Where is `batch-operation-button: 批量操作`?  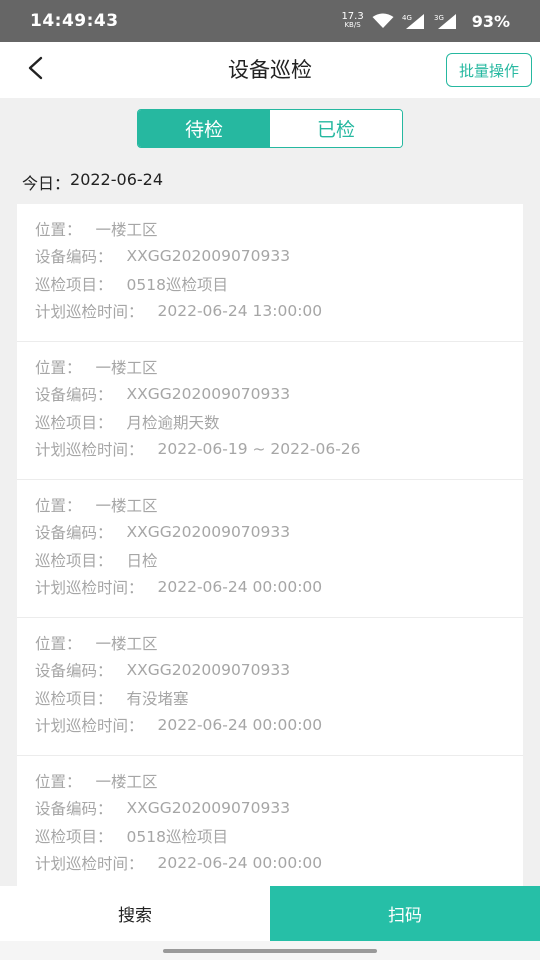 batch-operation-button: 批量操作 is located at coordinates (489, 70).